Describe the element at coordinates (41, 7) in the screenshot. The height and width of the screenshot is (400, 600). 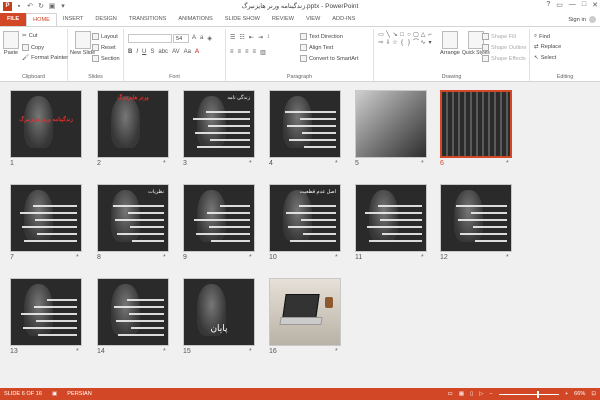
I see `redo-icon: ↻` at that location.